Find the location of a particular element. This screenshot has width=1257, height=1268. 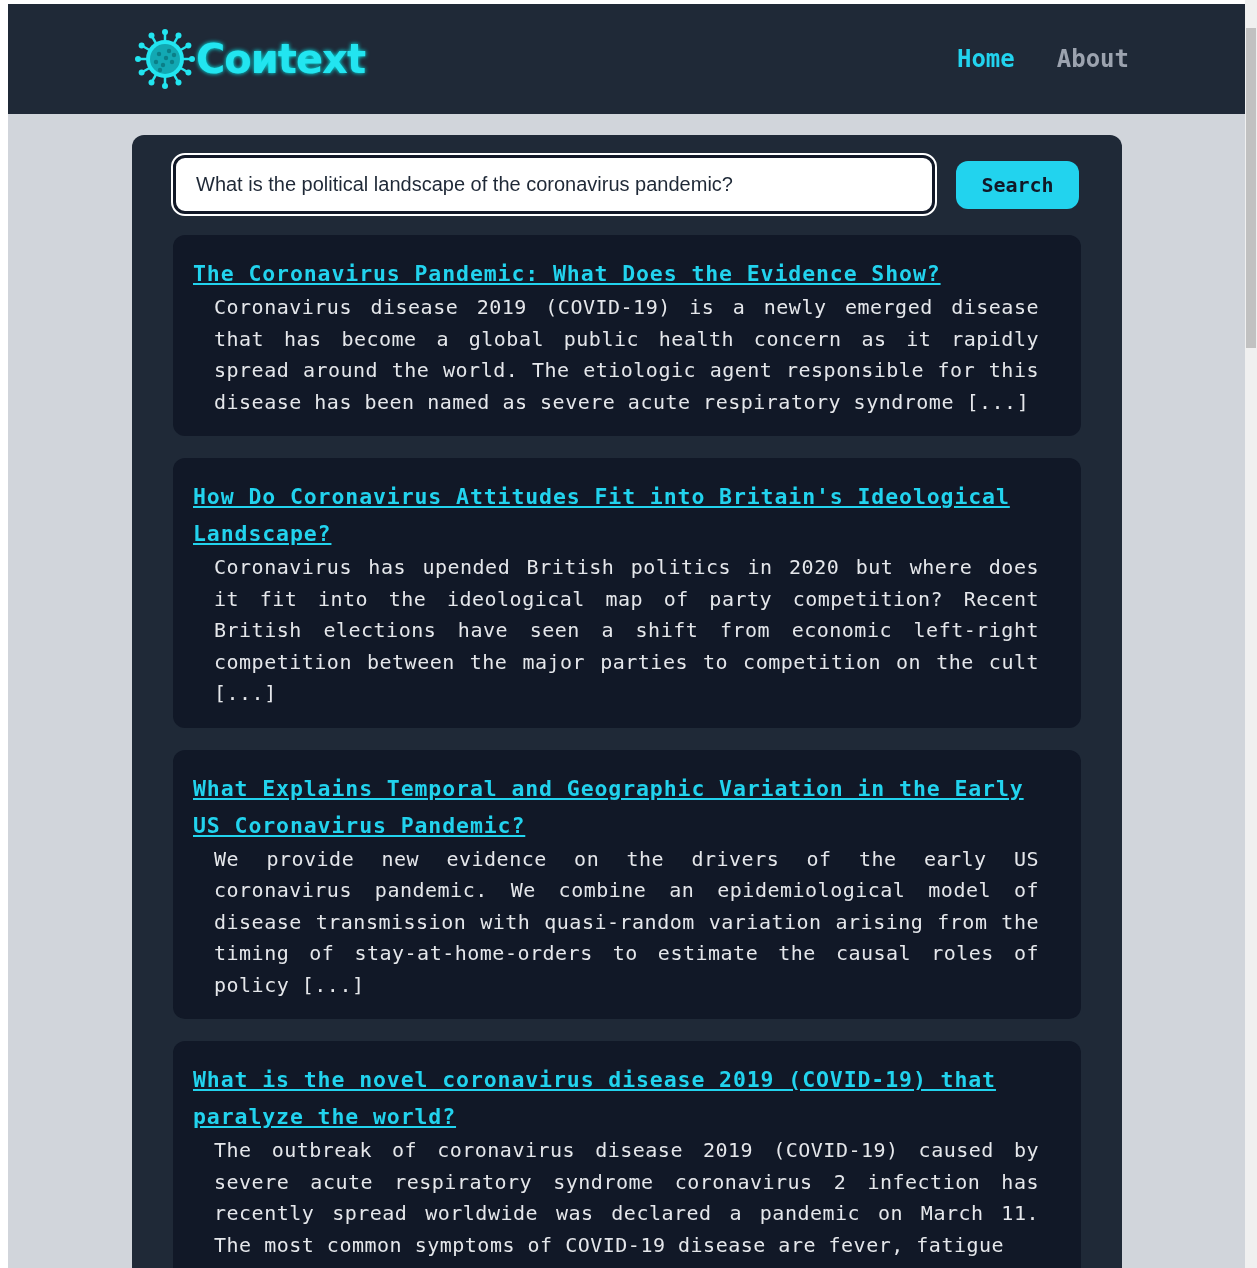

search-button: Search is located at coordinates (1017, 184).